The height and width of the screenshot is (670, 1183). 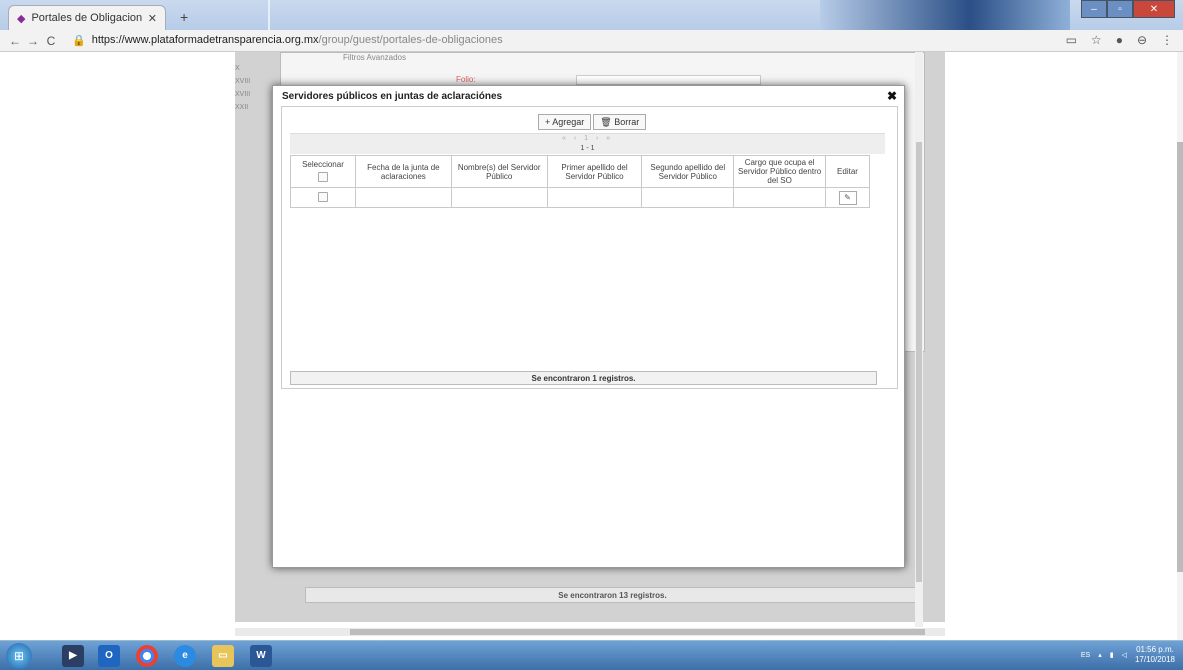 I want to click on background-list-item: XXII, so click(x=242, y=107).